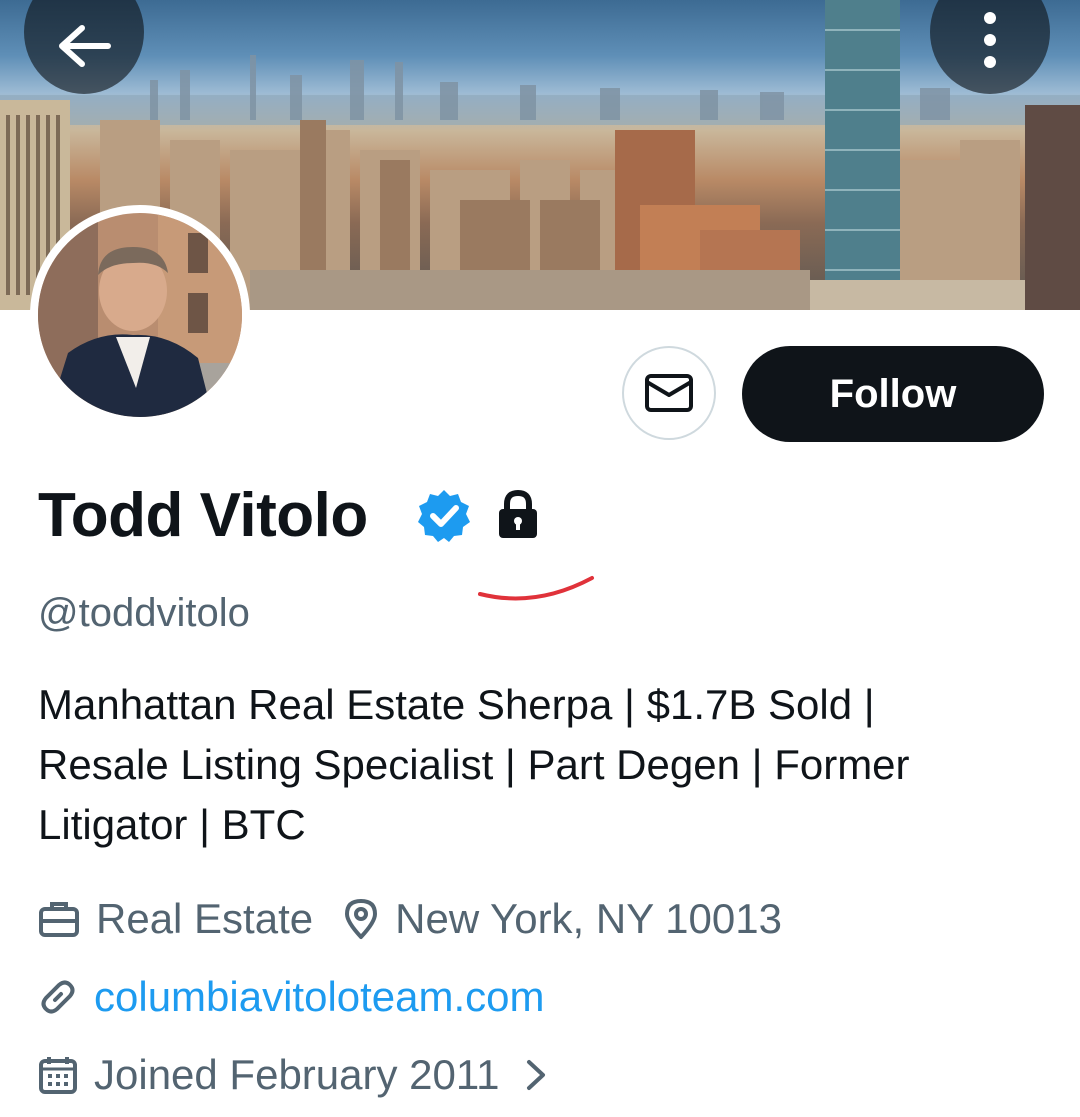 This screenshot has width=1080, height=1117. I want to click on red-annotation-mark, so click(536, 588).